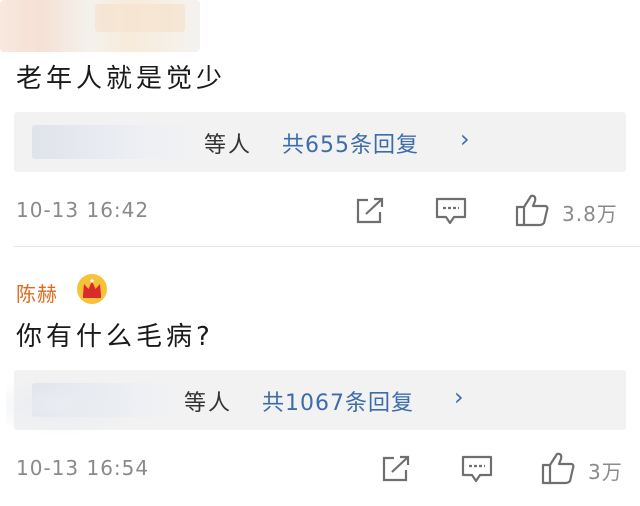 This screenshot has height=506, width=640. I want to click on comment-divider, so click(327, 246).